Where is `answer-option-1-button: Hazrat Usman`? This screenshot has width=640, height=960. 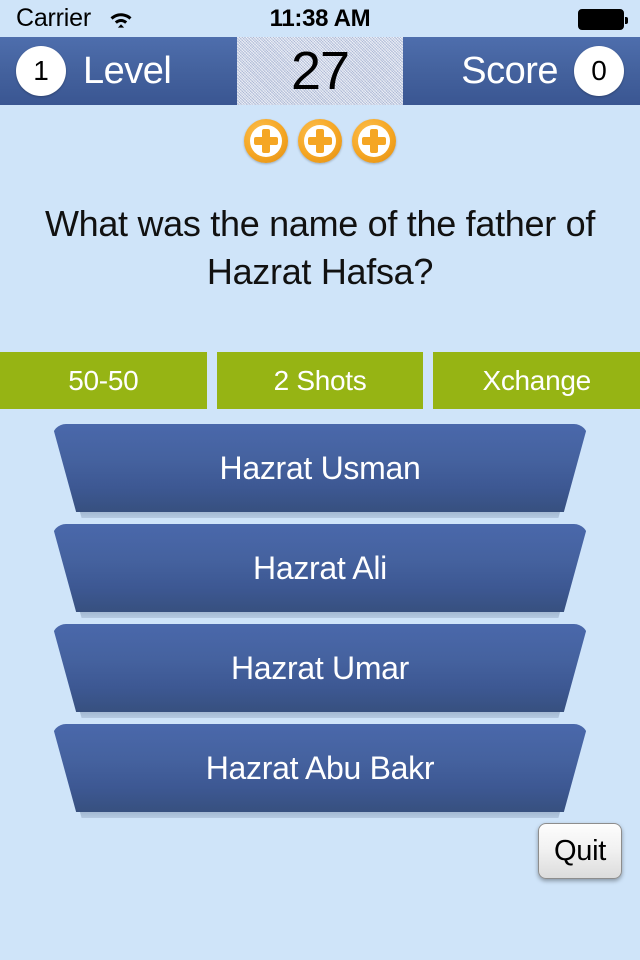
answer-option-1-button: Hazrat Usman is located at coordinates (320, 468).